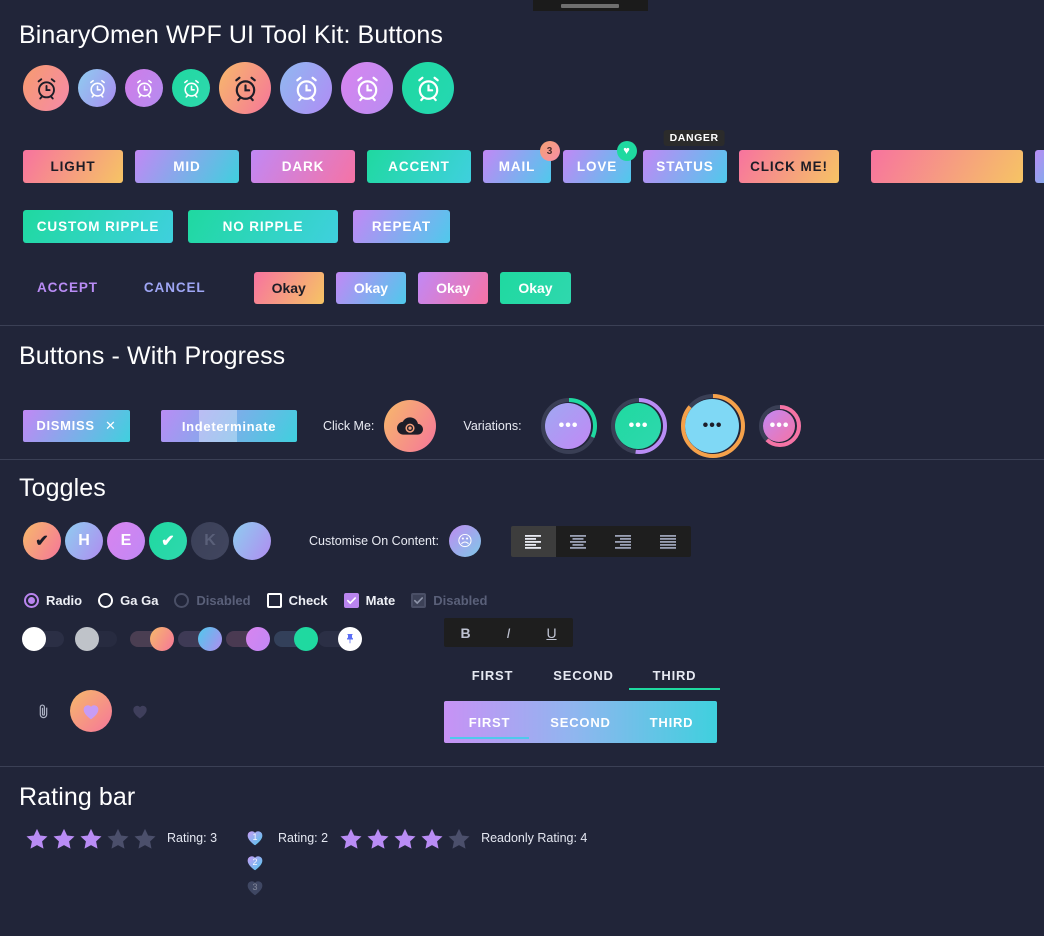 This screenshot has width=1044, height=936. What do you see at coordinates (200, 639) in the screenshot?
I see `switch-on-blue` at bounding box center [200, 639].